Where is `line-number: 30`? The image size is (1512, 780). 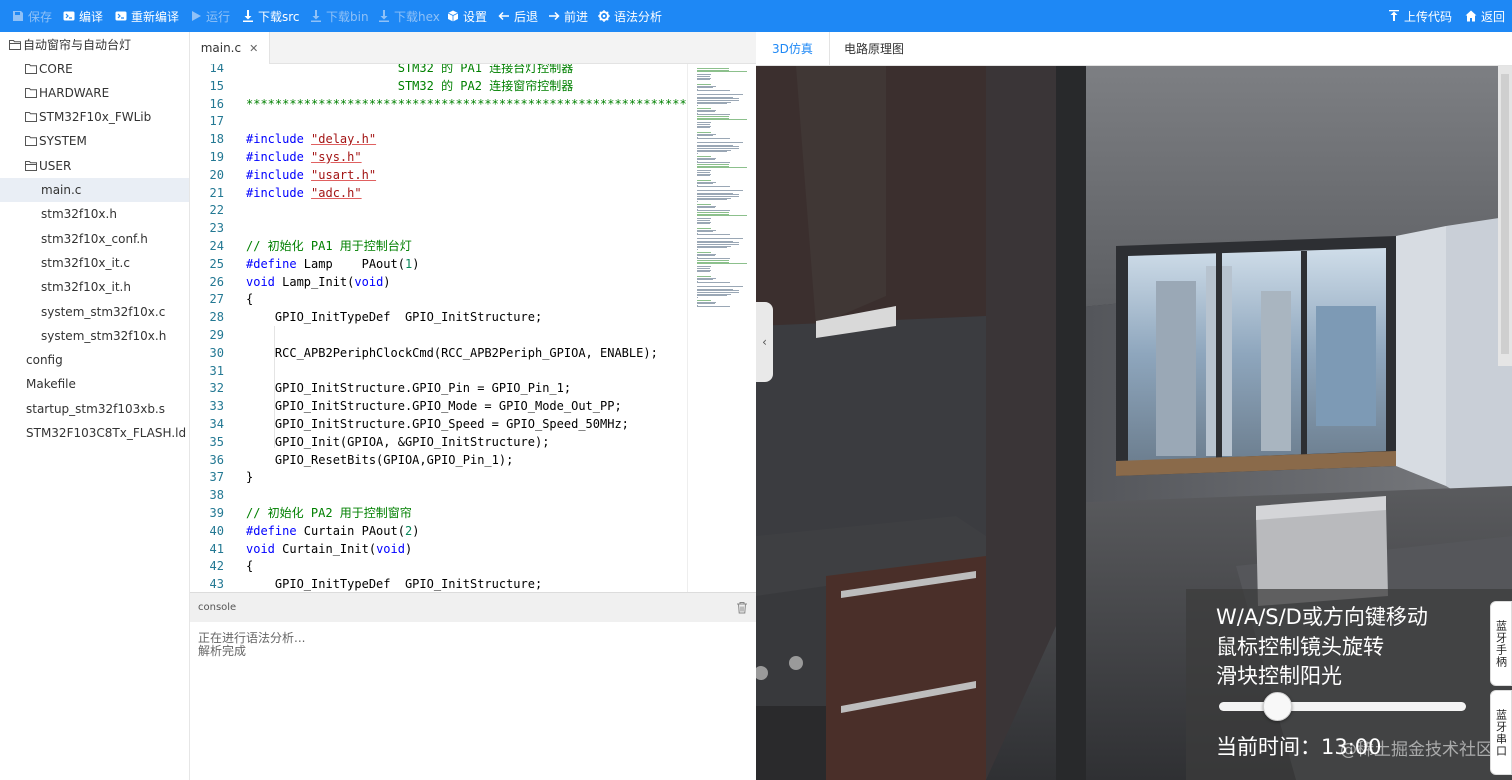
line-number: 30 is located at coordinates (216, 352).